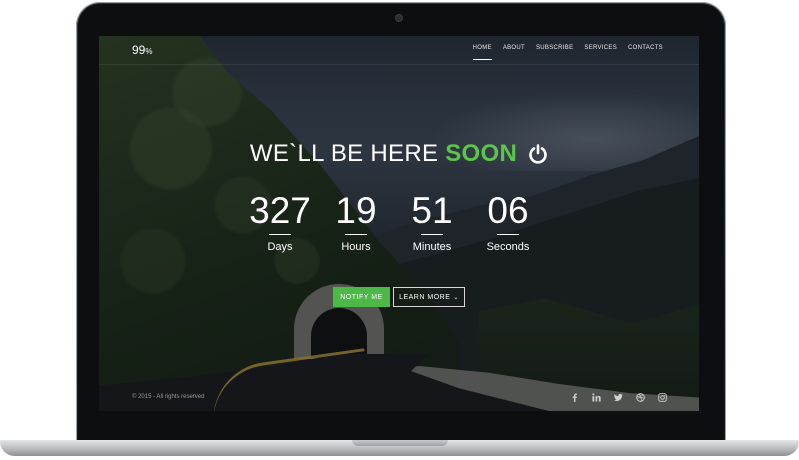 The image size is (799, 460). I want to click on countdown-minutes-value: 51, so click(432, 210).